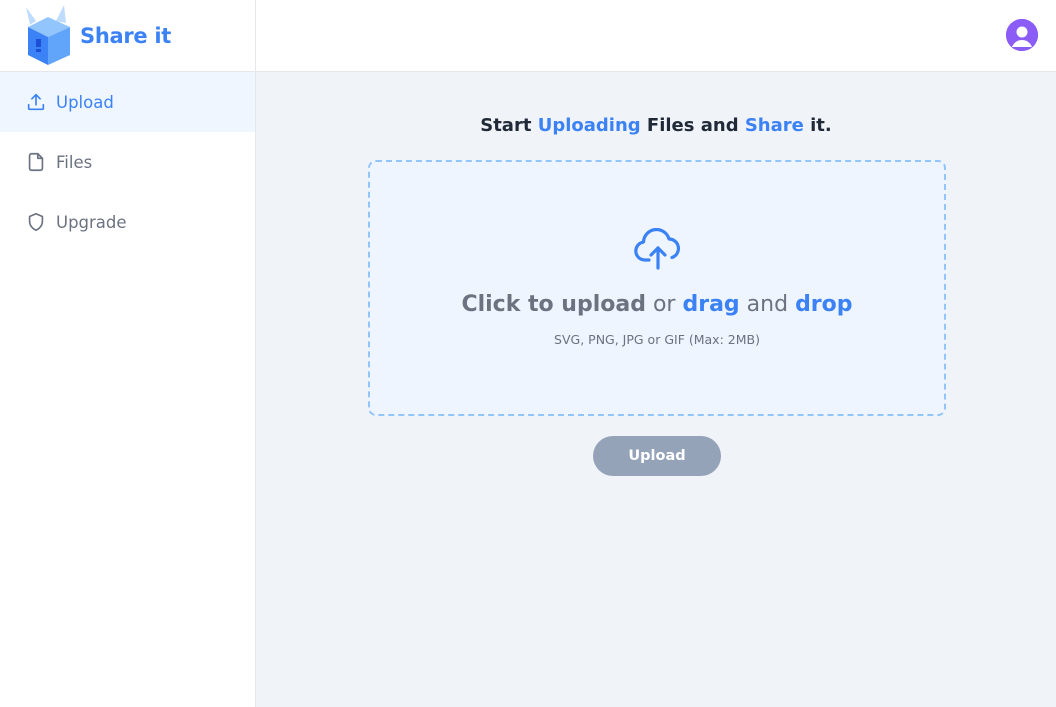 This screenshot has height=707, width=1056. I want to click on sidebar-item-files: Files, so click(127, 162).